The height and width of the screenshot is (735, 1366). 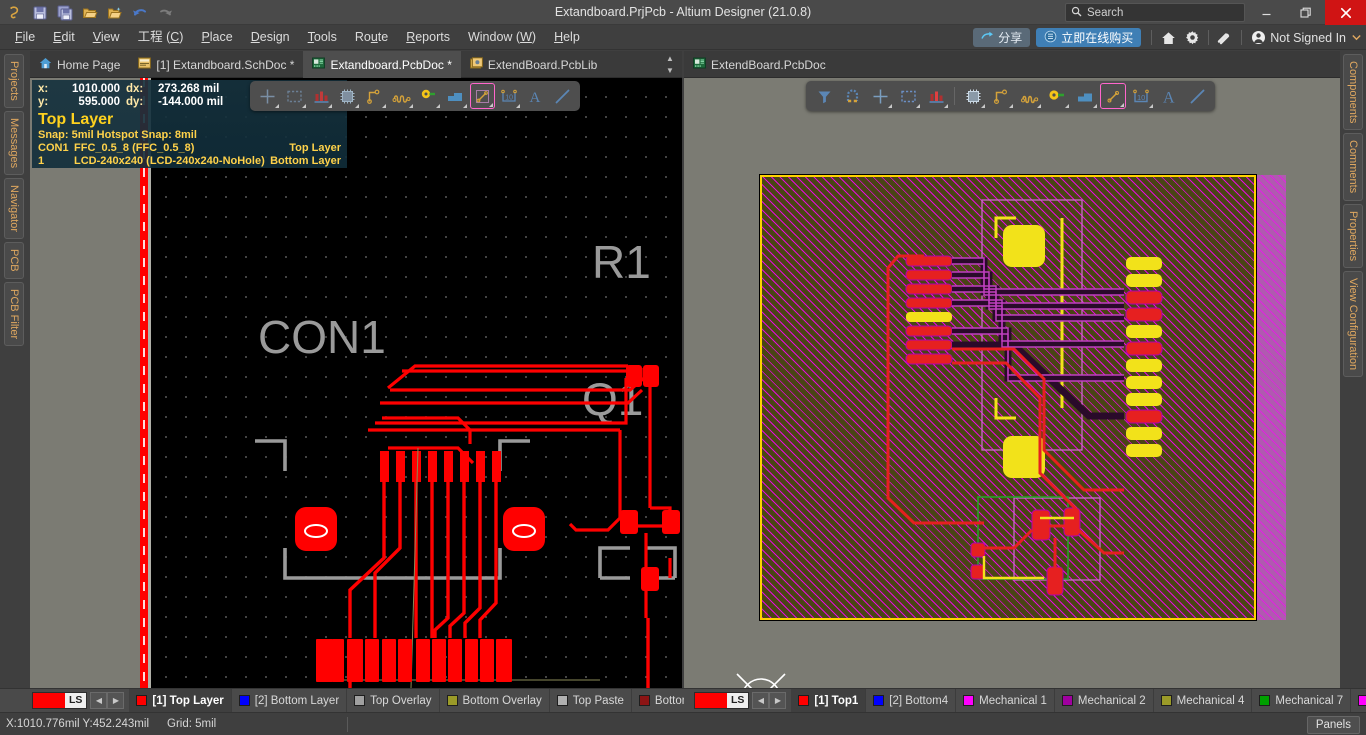 What do you see at coordinates (824, 96) in the screenshot?
I see `filter-icon` at bounding box center [824, 96].